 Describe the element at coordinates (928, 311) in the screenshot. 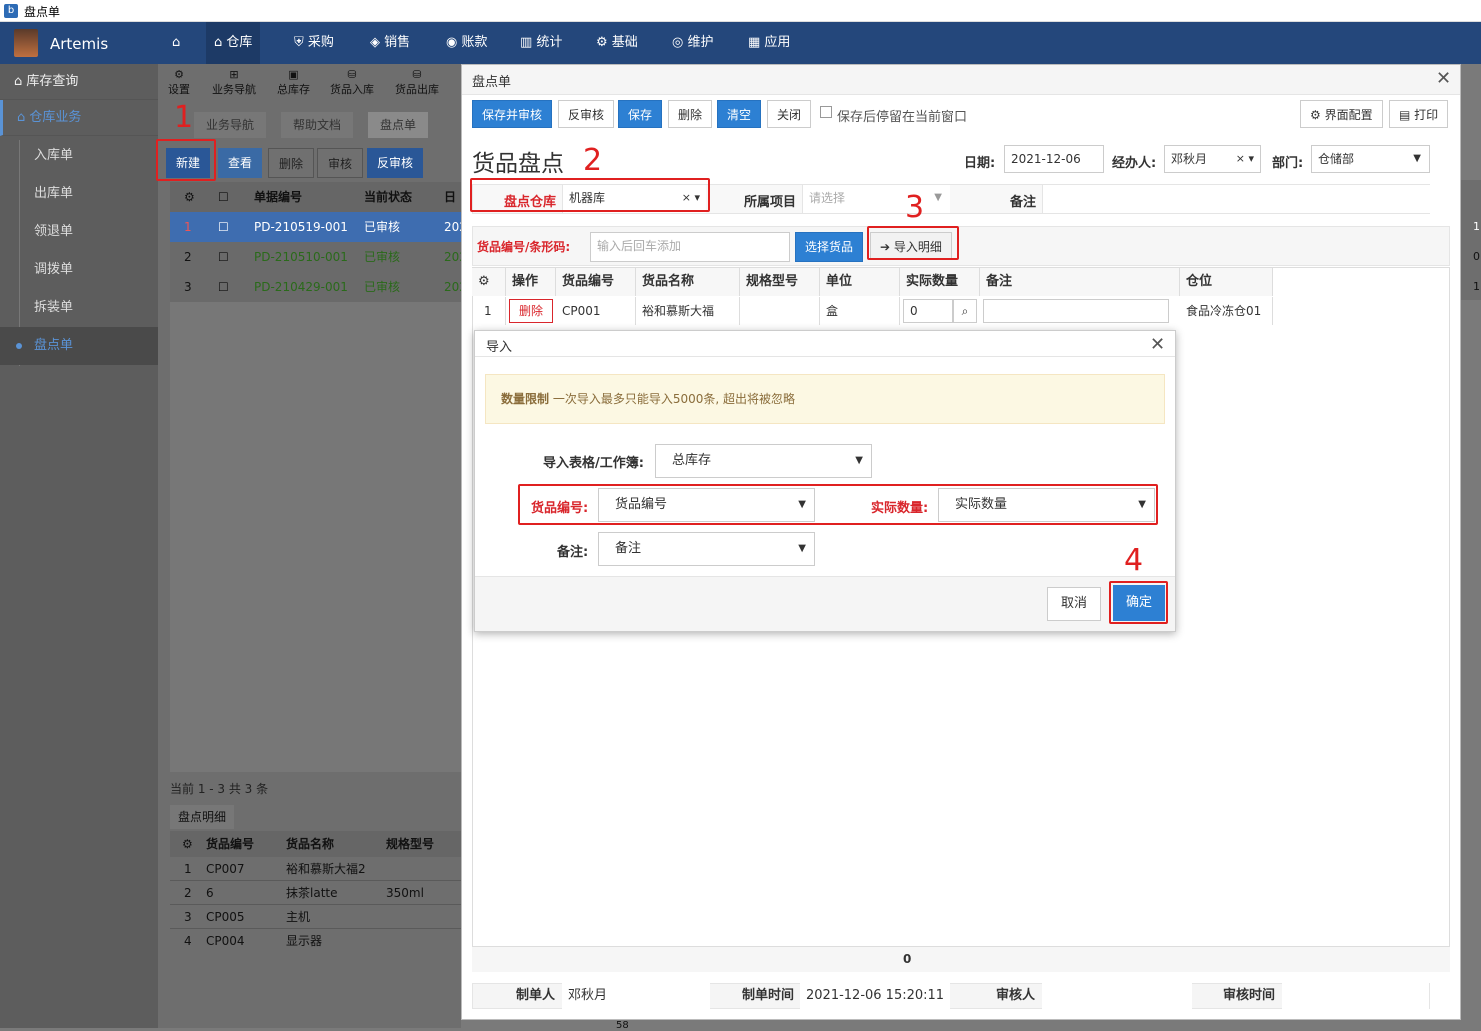

I see `qty-input: 0` at that location.